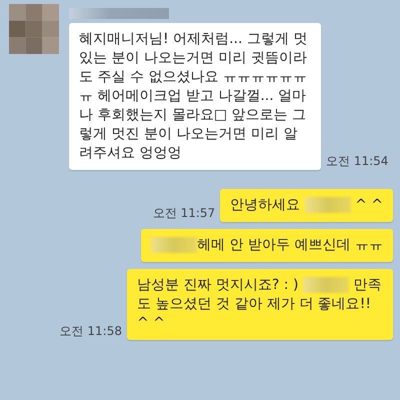  I want to click on message-bubble: 안녕하세요 ^ ^, so click(306, 205).